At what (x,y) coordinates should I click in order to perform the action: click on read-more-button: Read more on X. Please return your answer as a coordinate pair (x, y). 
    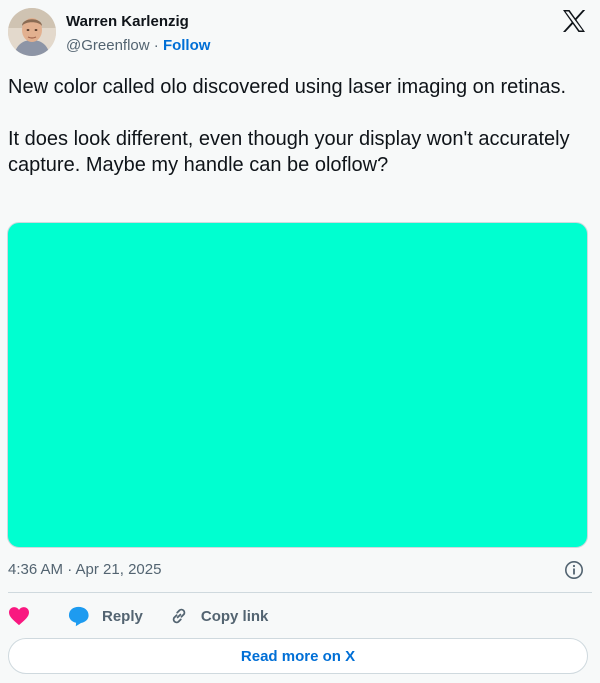
    Looking at the image, I should click on (298, 656).